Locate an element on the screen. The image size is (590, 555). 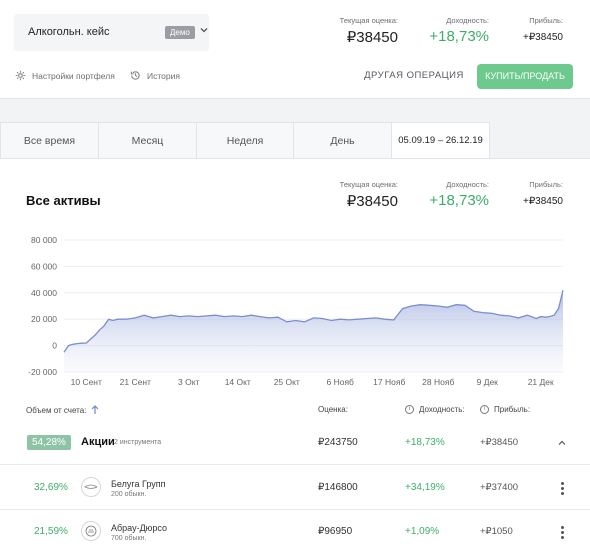
y-tick-label: 80 000 is located at coordinates (44, 240).